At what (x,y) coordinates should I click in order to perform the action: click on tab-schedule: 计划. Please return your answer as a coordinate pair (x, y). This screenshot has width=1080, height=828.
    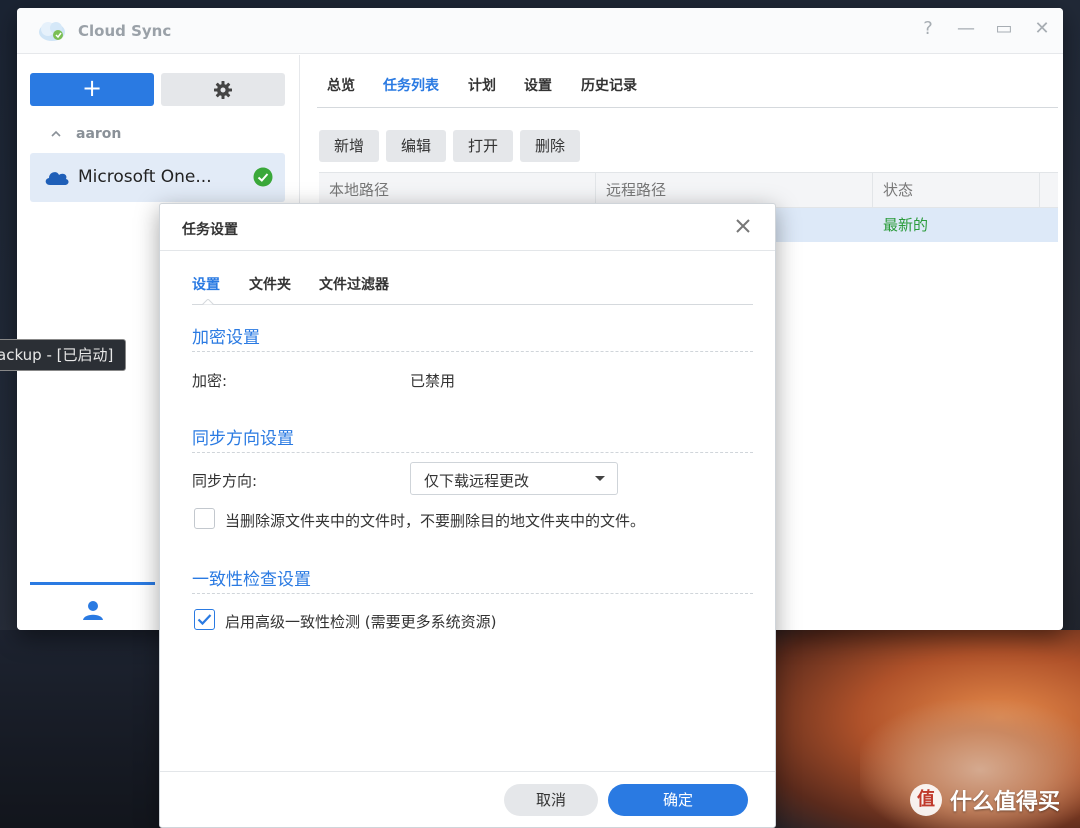
    Looking at the image, I should click on (482, 85).